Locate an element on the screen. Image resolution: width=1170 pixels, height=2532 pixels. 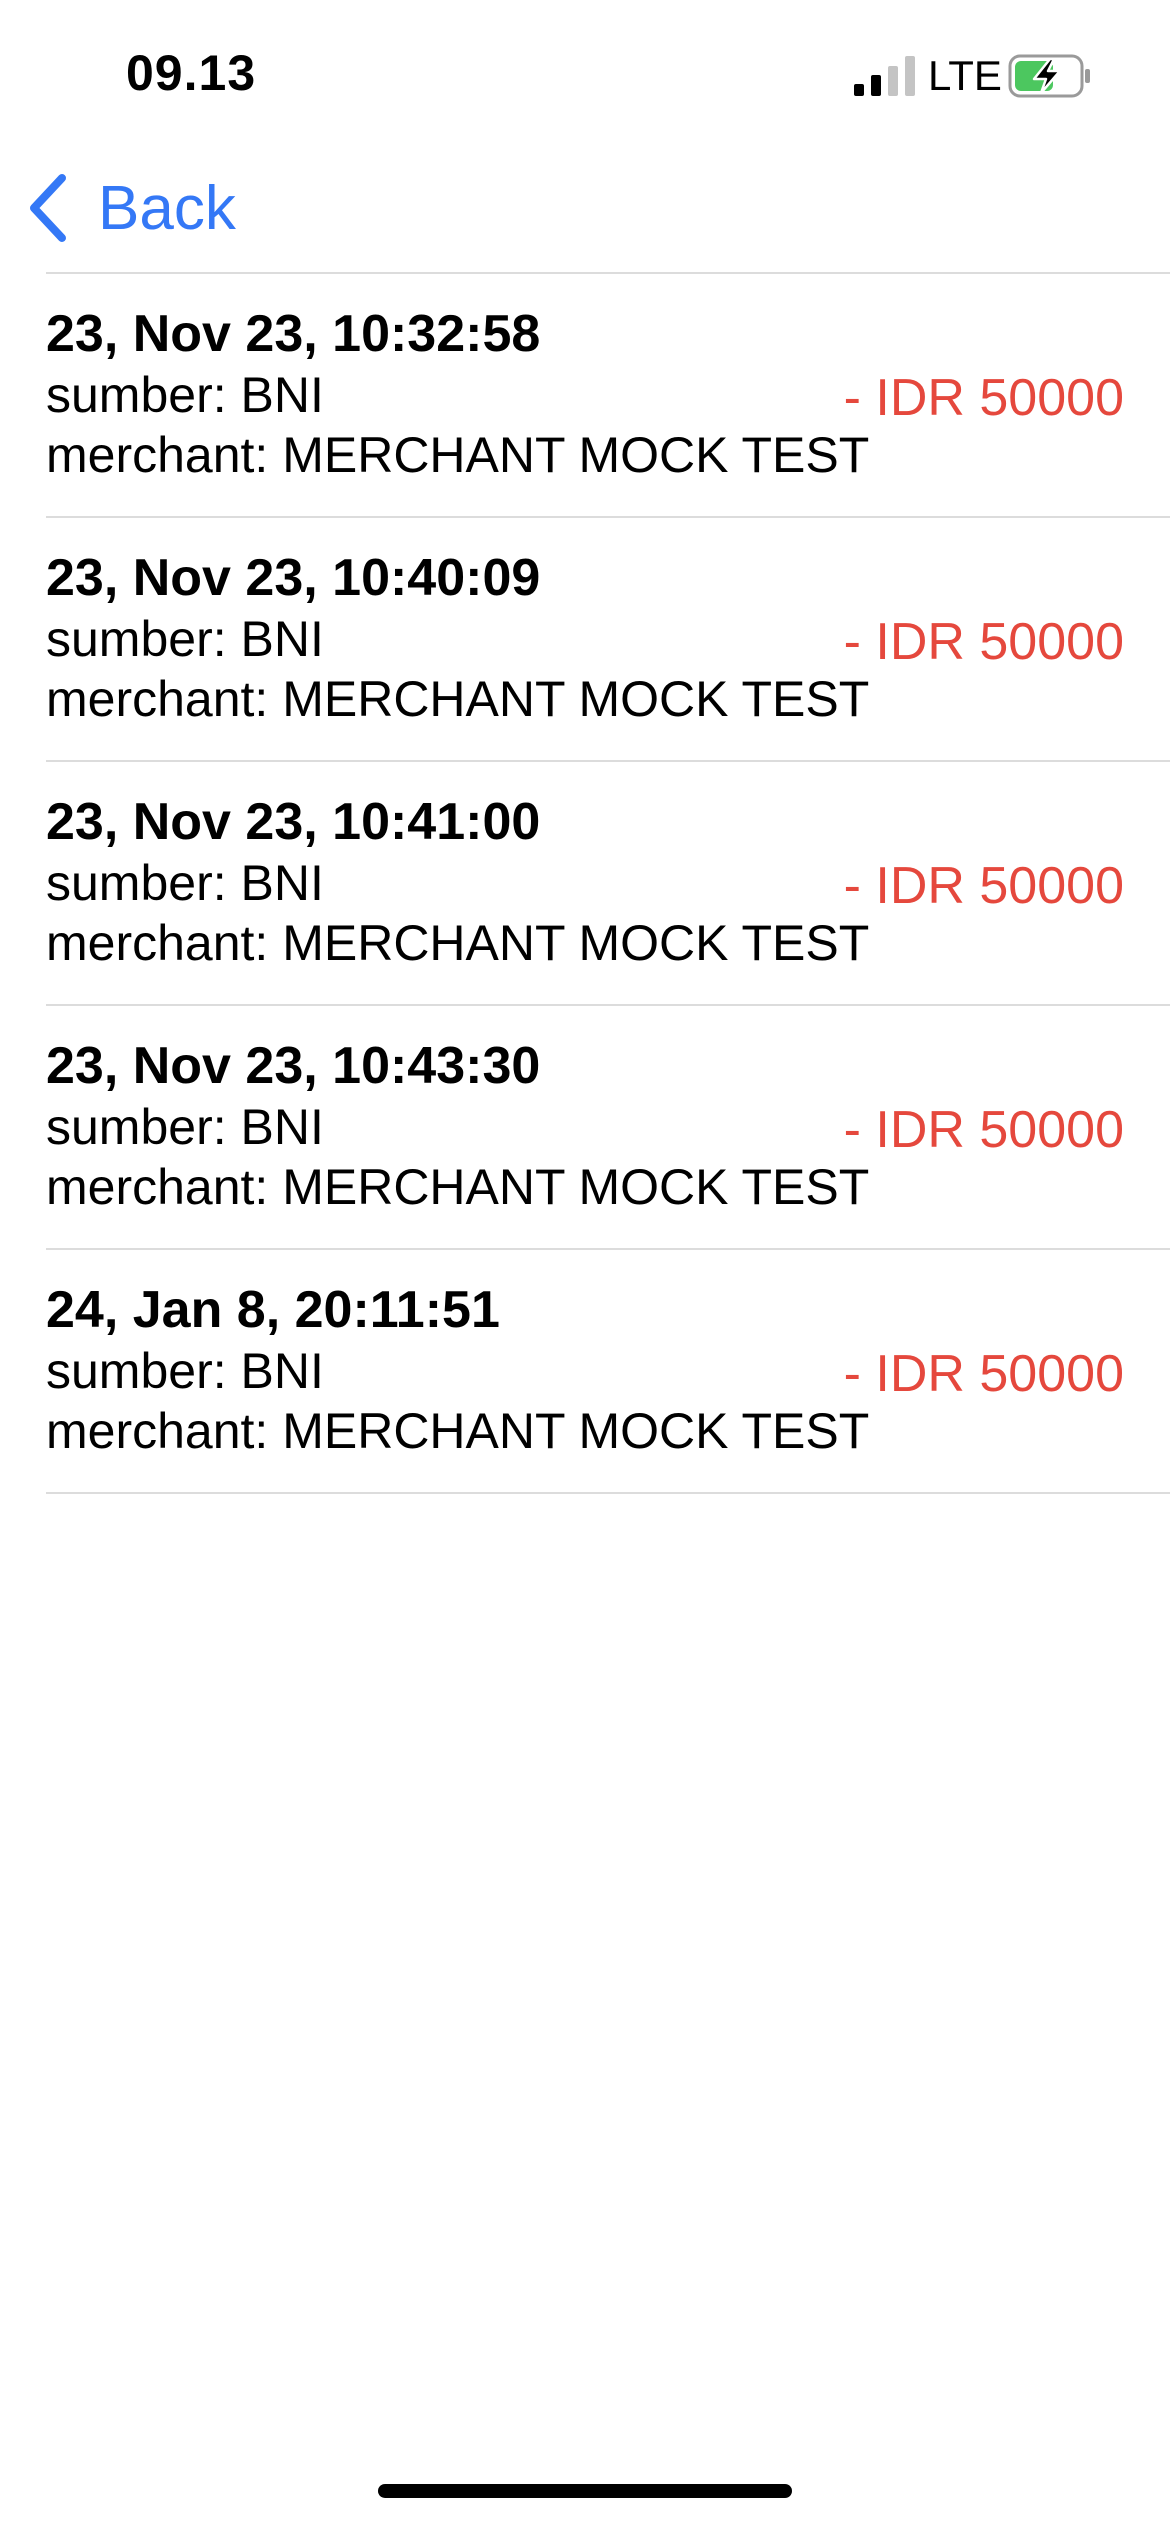
network-type: LTE is located at coordinates (965, 75).